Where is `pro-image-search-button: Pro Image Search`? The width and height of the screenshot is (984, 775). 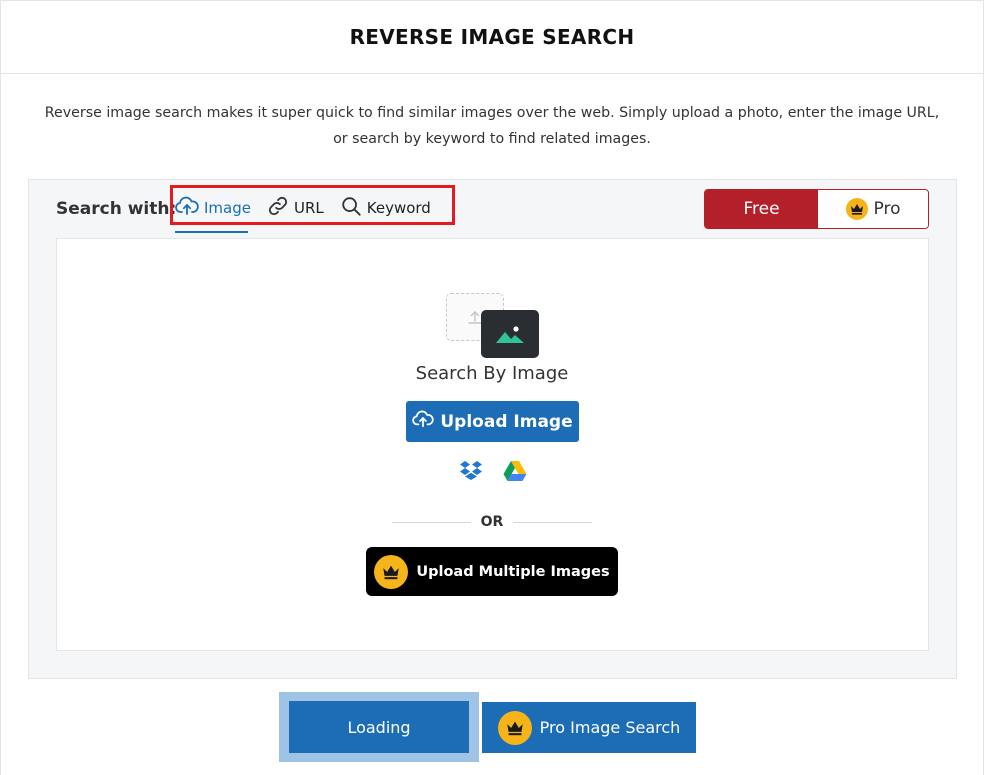 pro-image-search-button: Pro Image Search is located at coordinates (589, 727).